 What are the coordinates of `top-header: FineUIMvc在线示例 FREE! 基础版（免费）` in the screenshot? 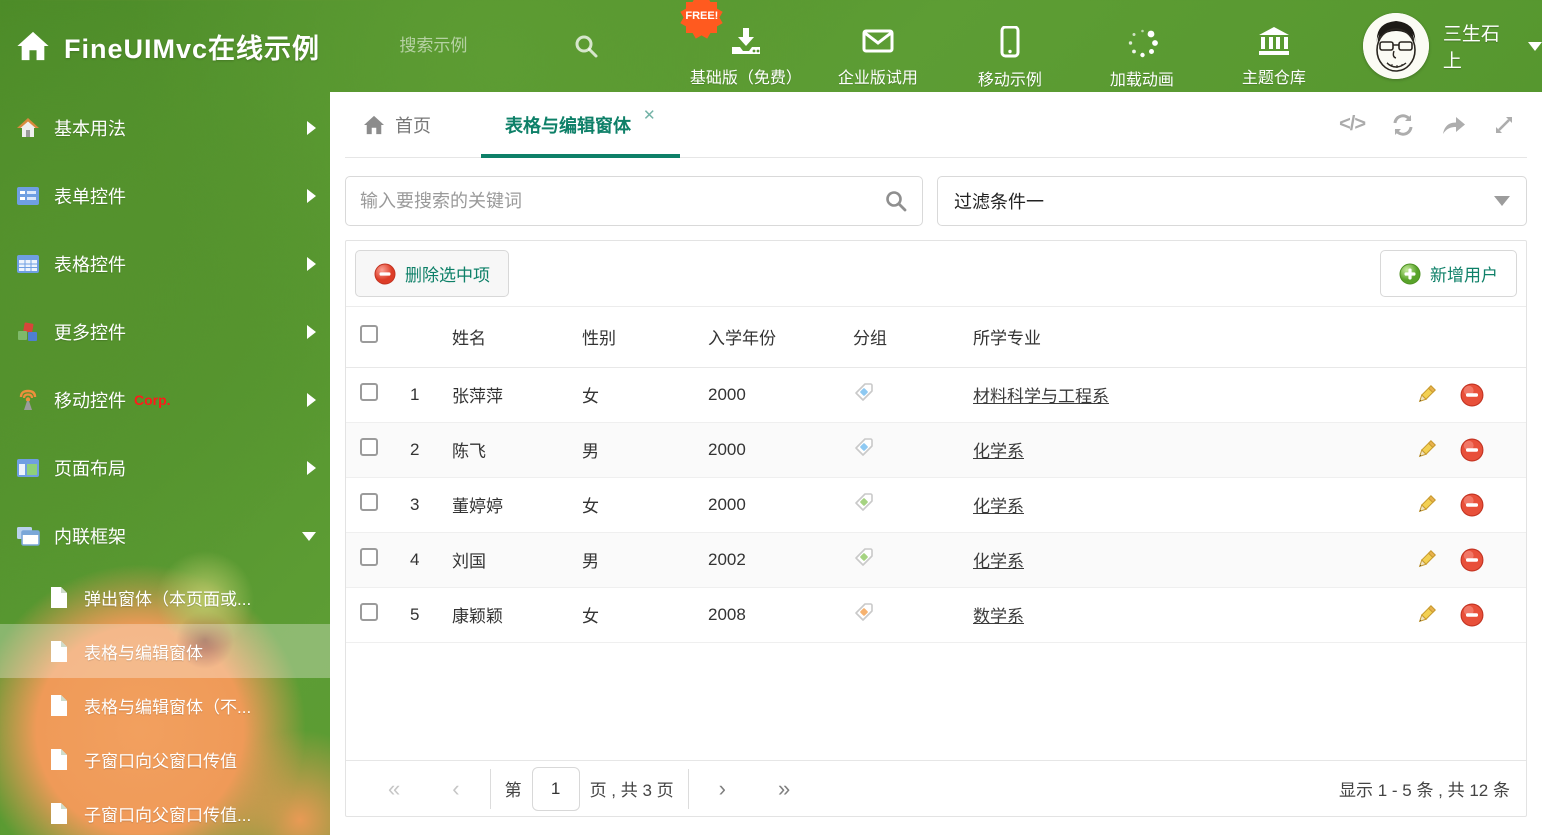 It's located at (771, 46).